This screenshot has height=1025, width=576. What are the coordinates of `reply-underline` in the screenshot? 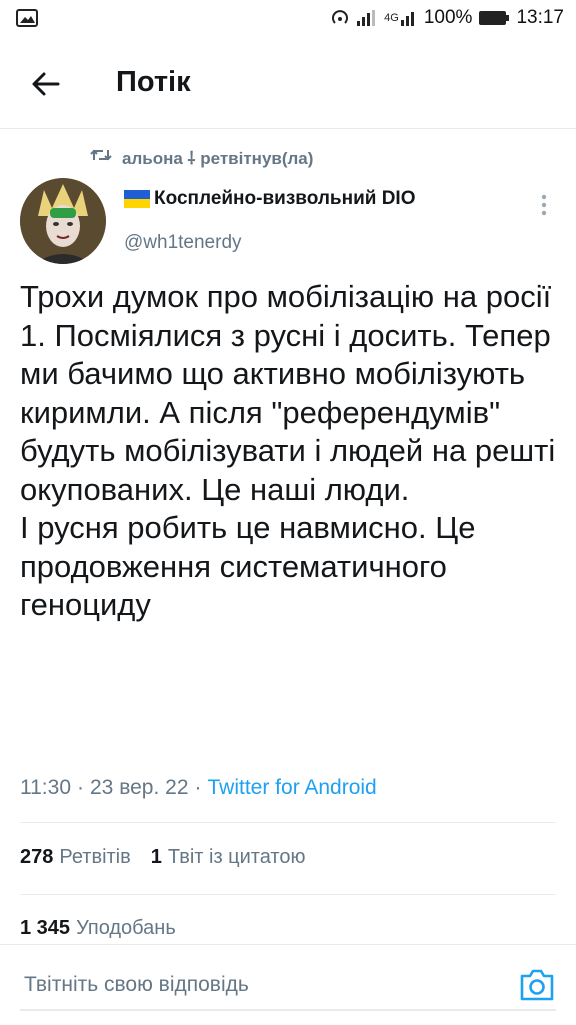 It's located at (288, 1010).